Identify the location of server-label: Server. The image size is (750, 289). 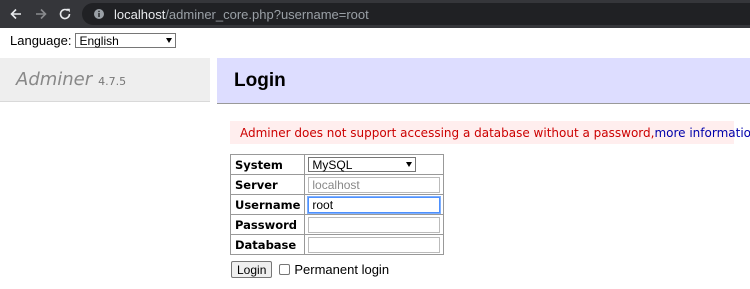
(267, 184).